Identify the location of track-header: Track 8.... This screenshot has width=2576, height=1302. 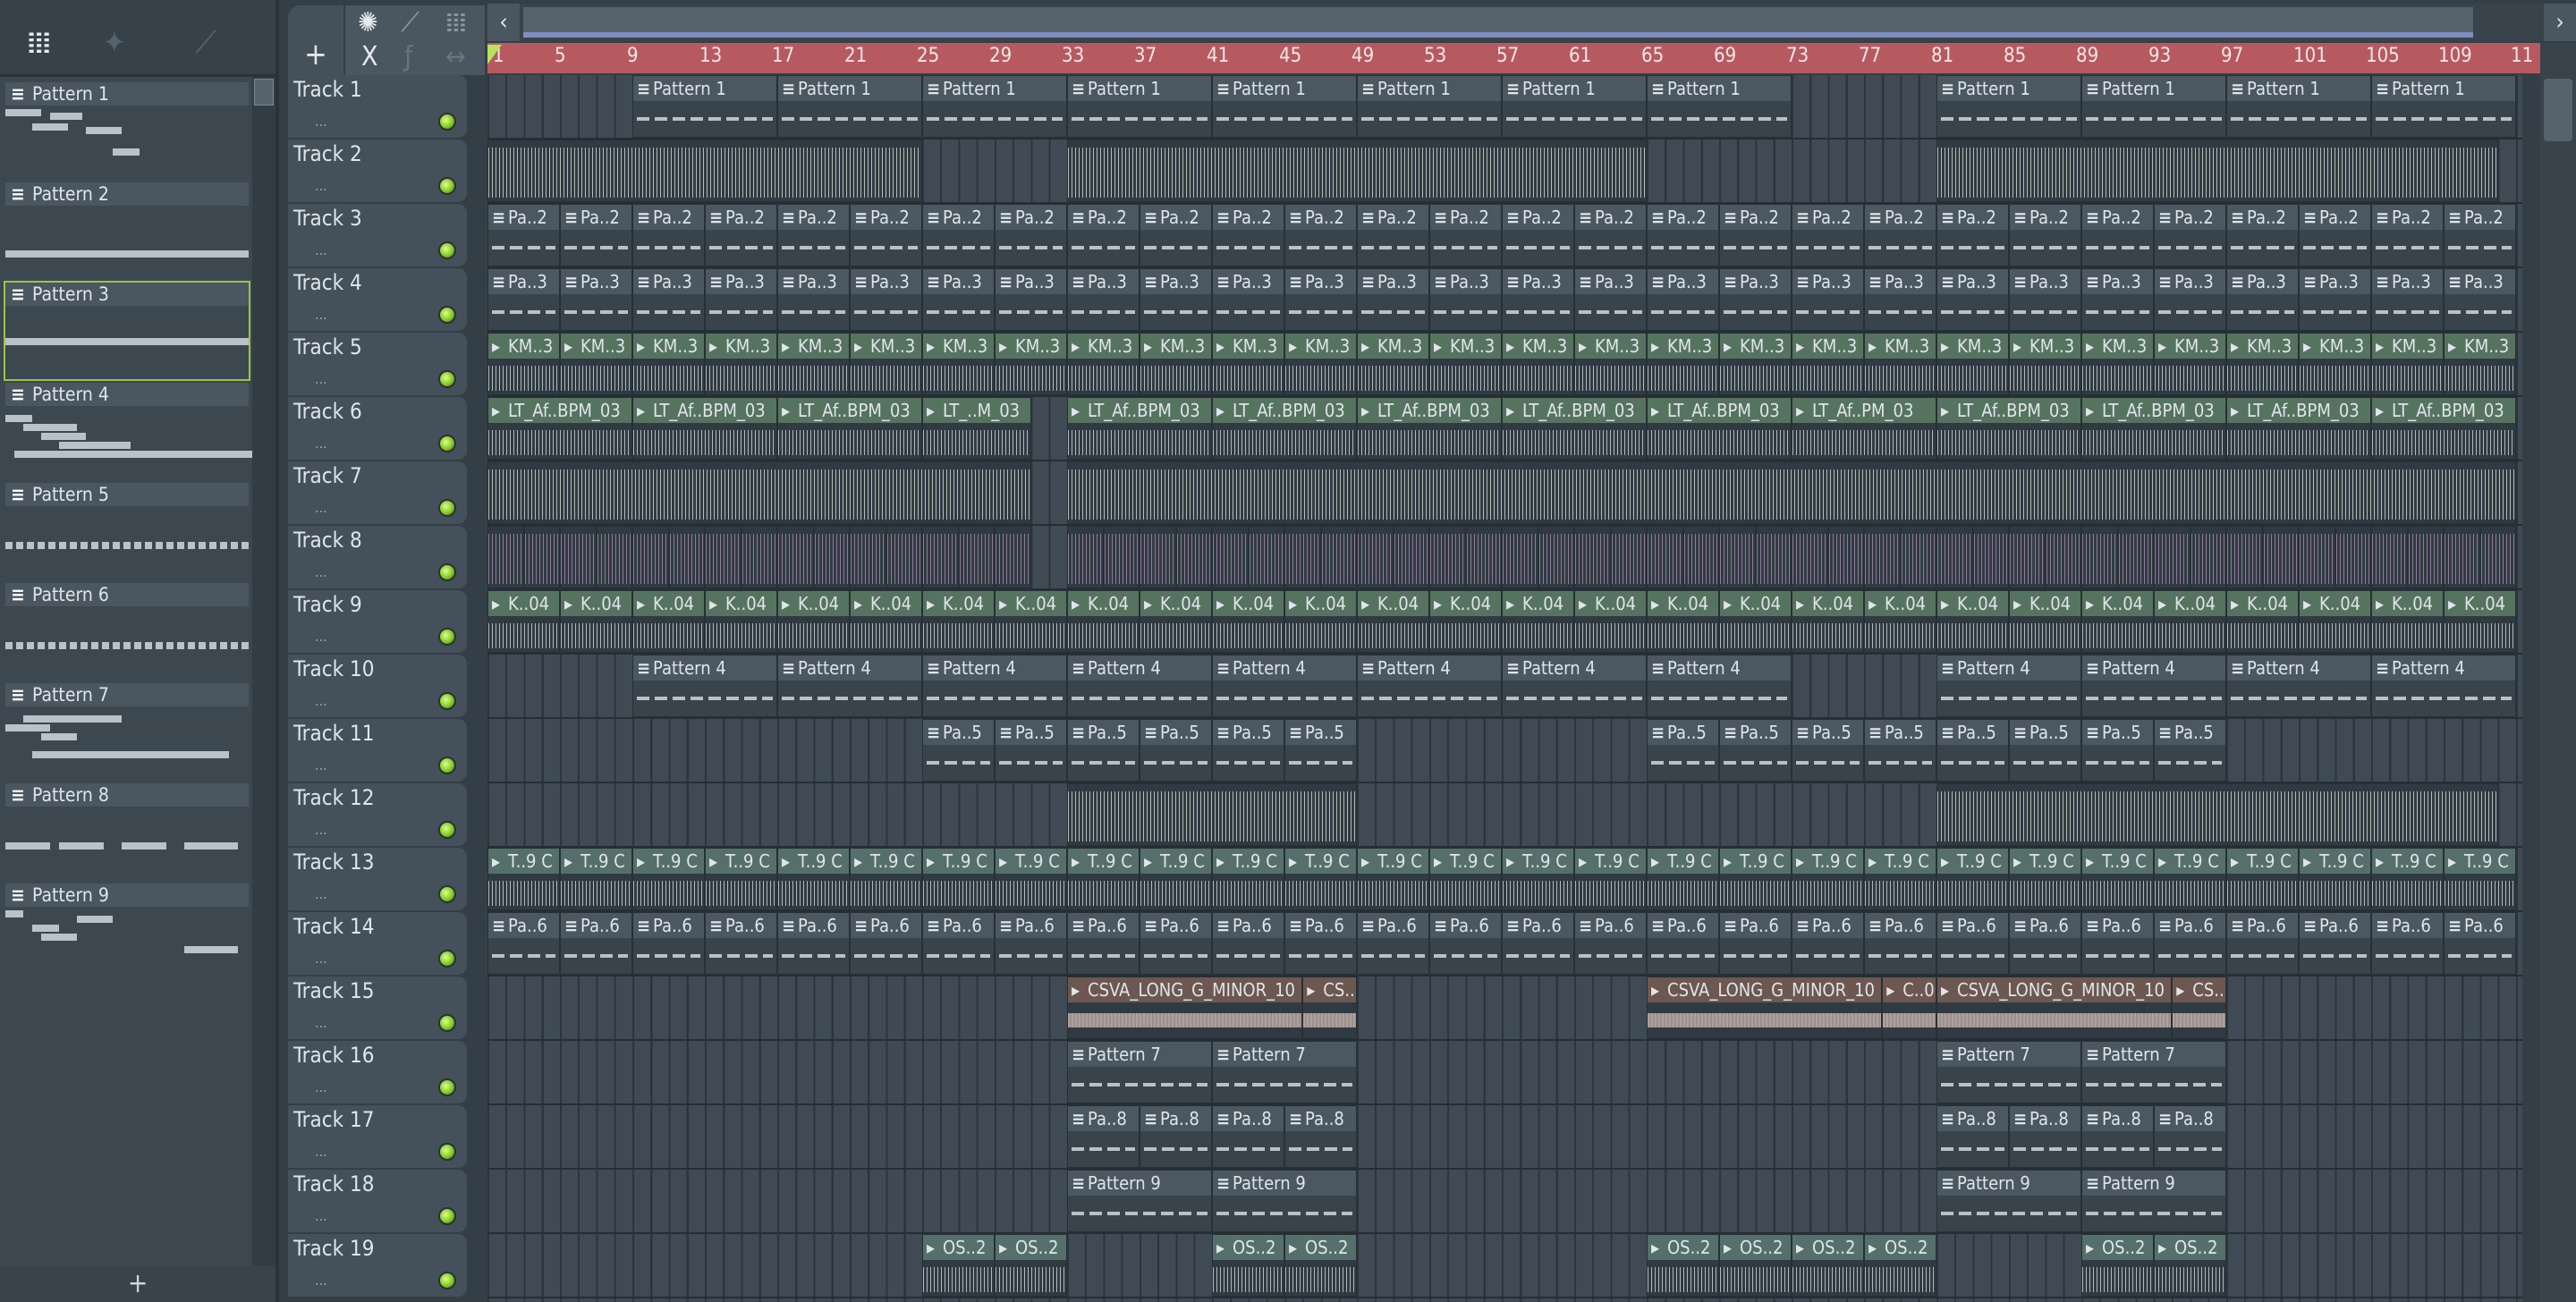
(377, 557).